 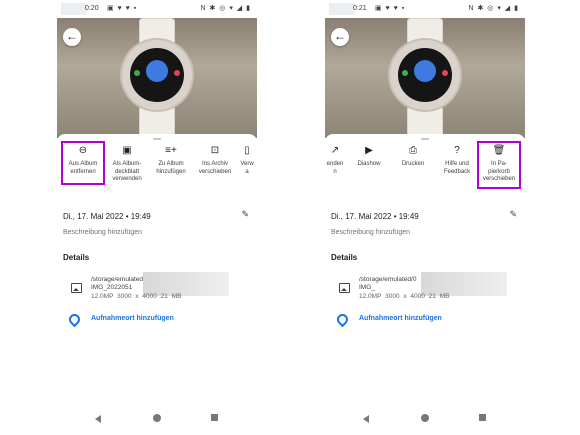 I want to click on archive-icon: ⊡, so click(x=215, y=150).